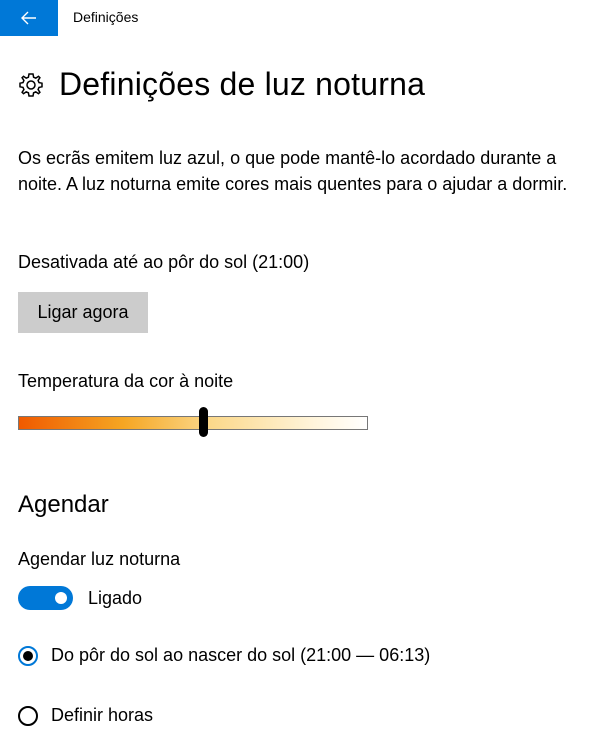  What do you see at coordinates (83, 312) in the screenshot?
I see `turn-on-now-button: Ligar agora` at bounding box center [83, 312].